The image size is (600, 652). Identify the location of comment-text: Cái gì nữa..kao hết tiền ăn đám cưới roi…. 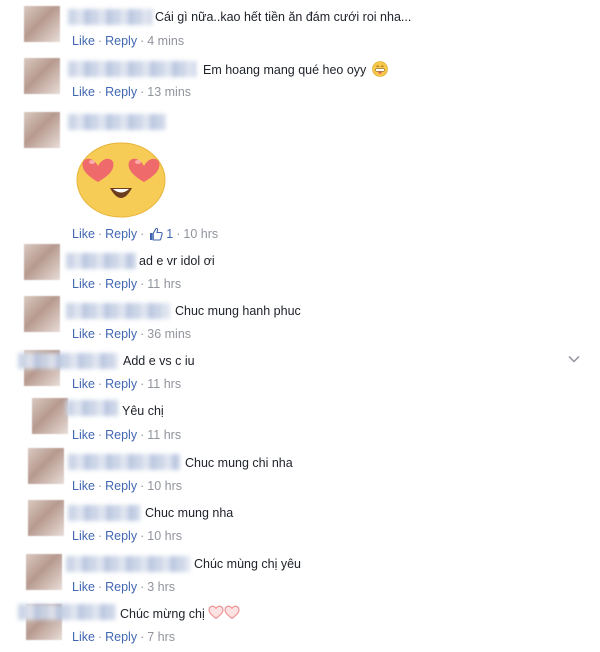
(283, 17).